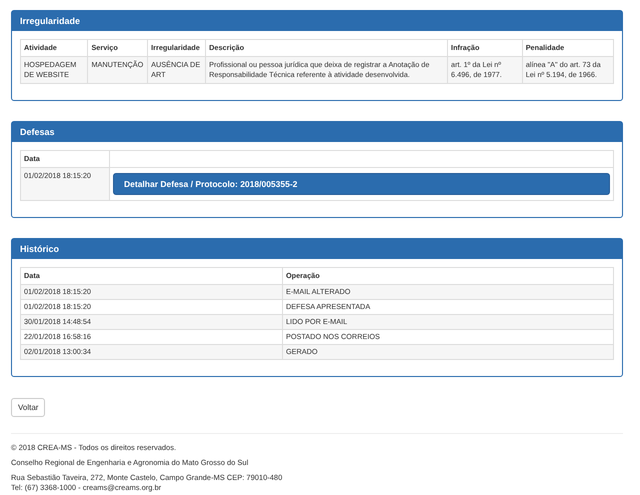 The width and height of the screenshot is (640, 495). Describe the element at coordinates (28, 407) in the screenshot. I see `back-button: Voltar` at that location.